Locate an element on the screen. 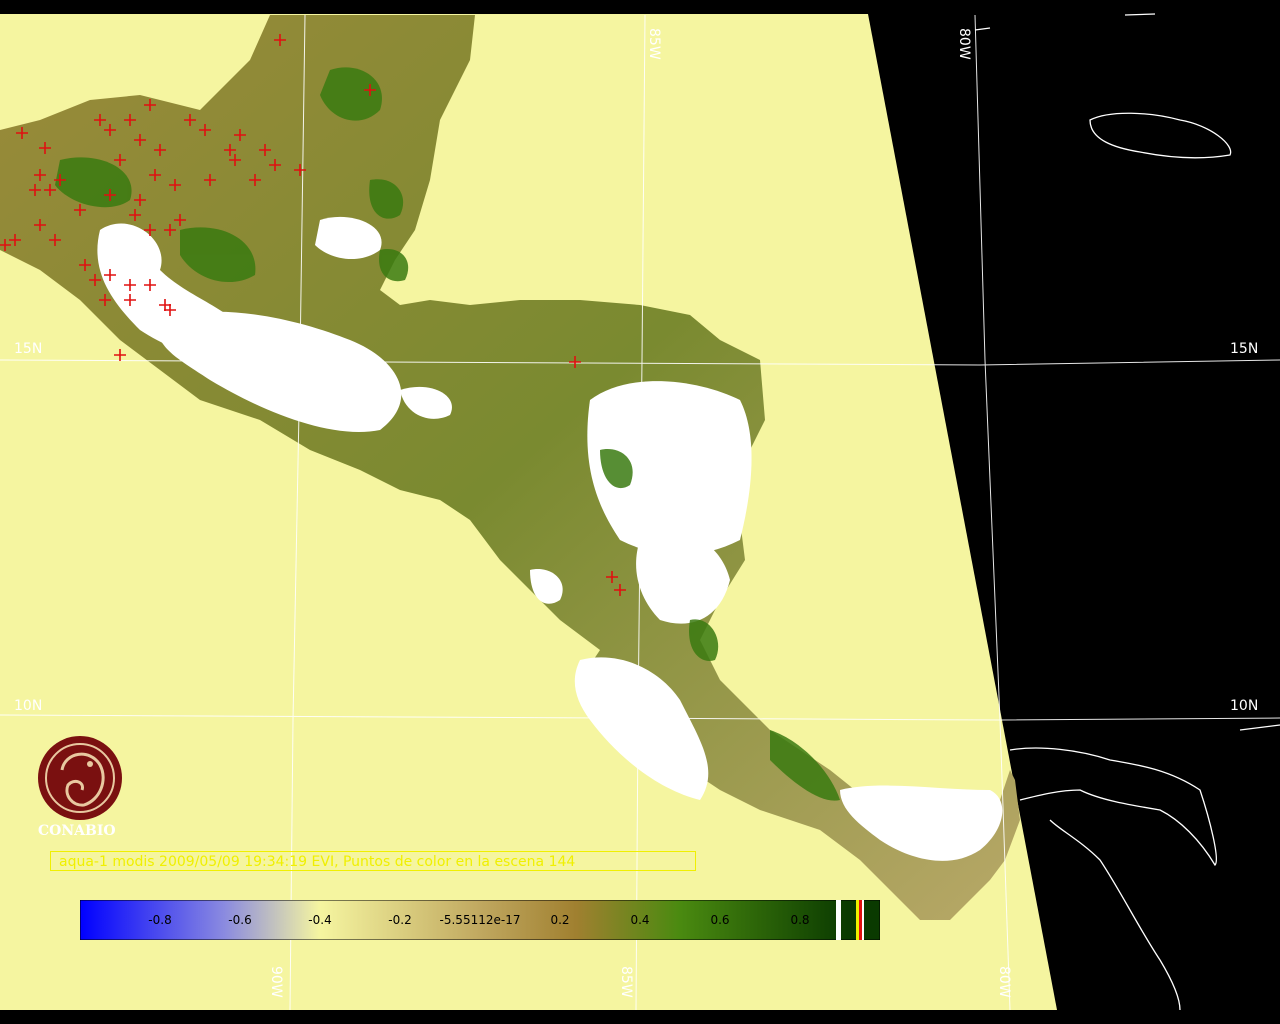 This screenshot has width=1280, height=1024. lat-label-10n-right: 10N is located at coordinates (1244, 706).